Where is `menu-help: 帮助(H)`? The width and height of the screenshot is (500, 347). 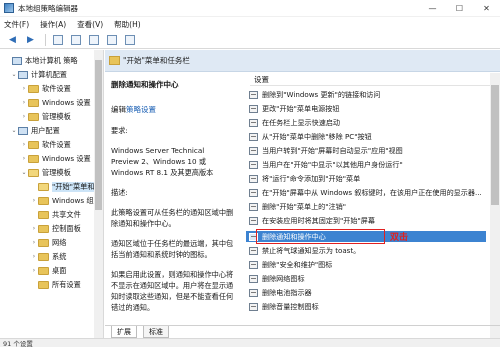 menu-help: 帮助(H) is located at coordinates (127, 24).